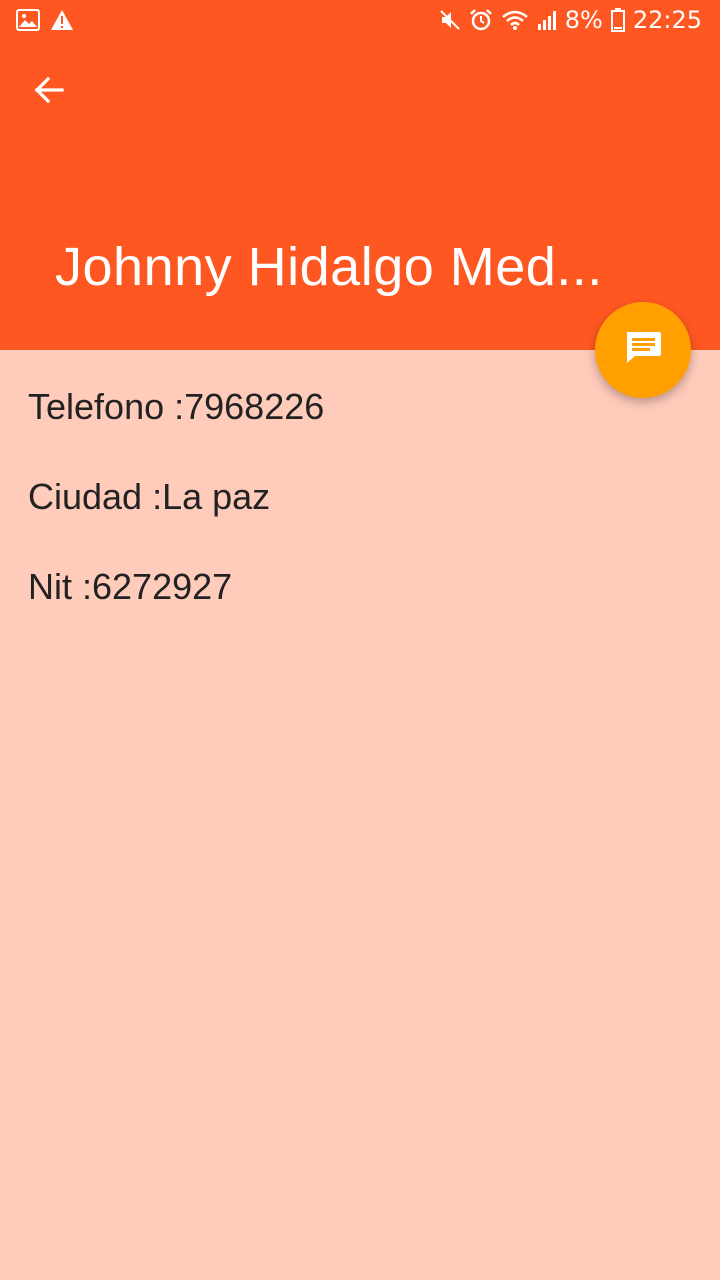  I want to click on battery-percent: 8%, so click(583, 20).